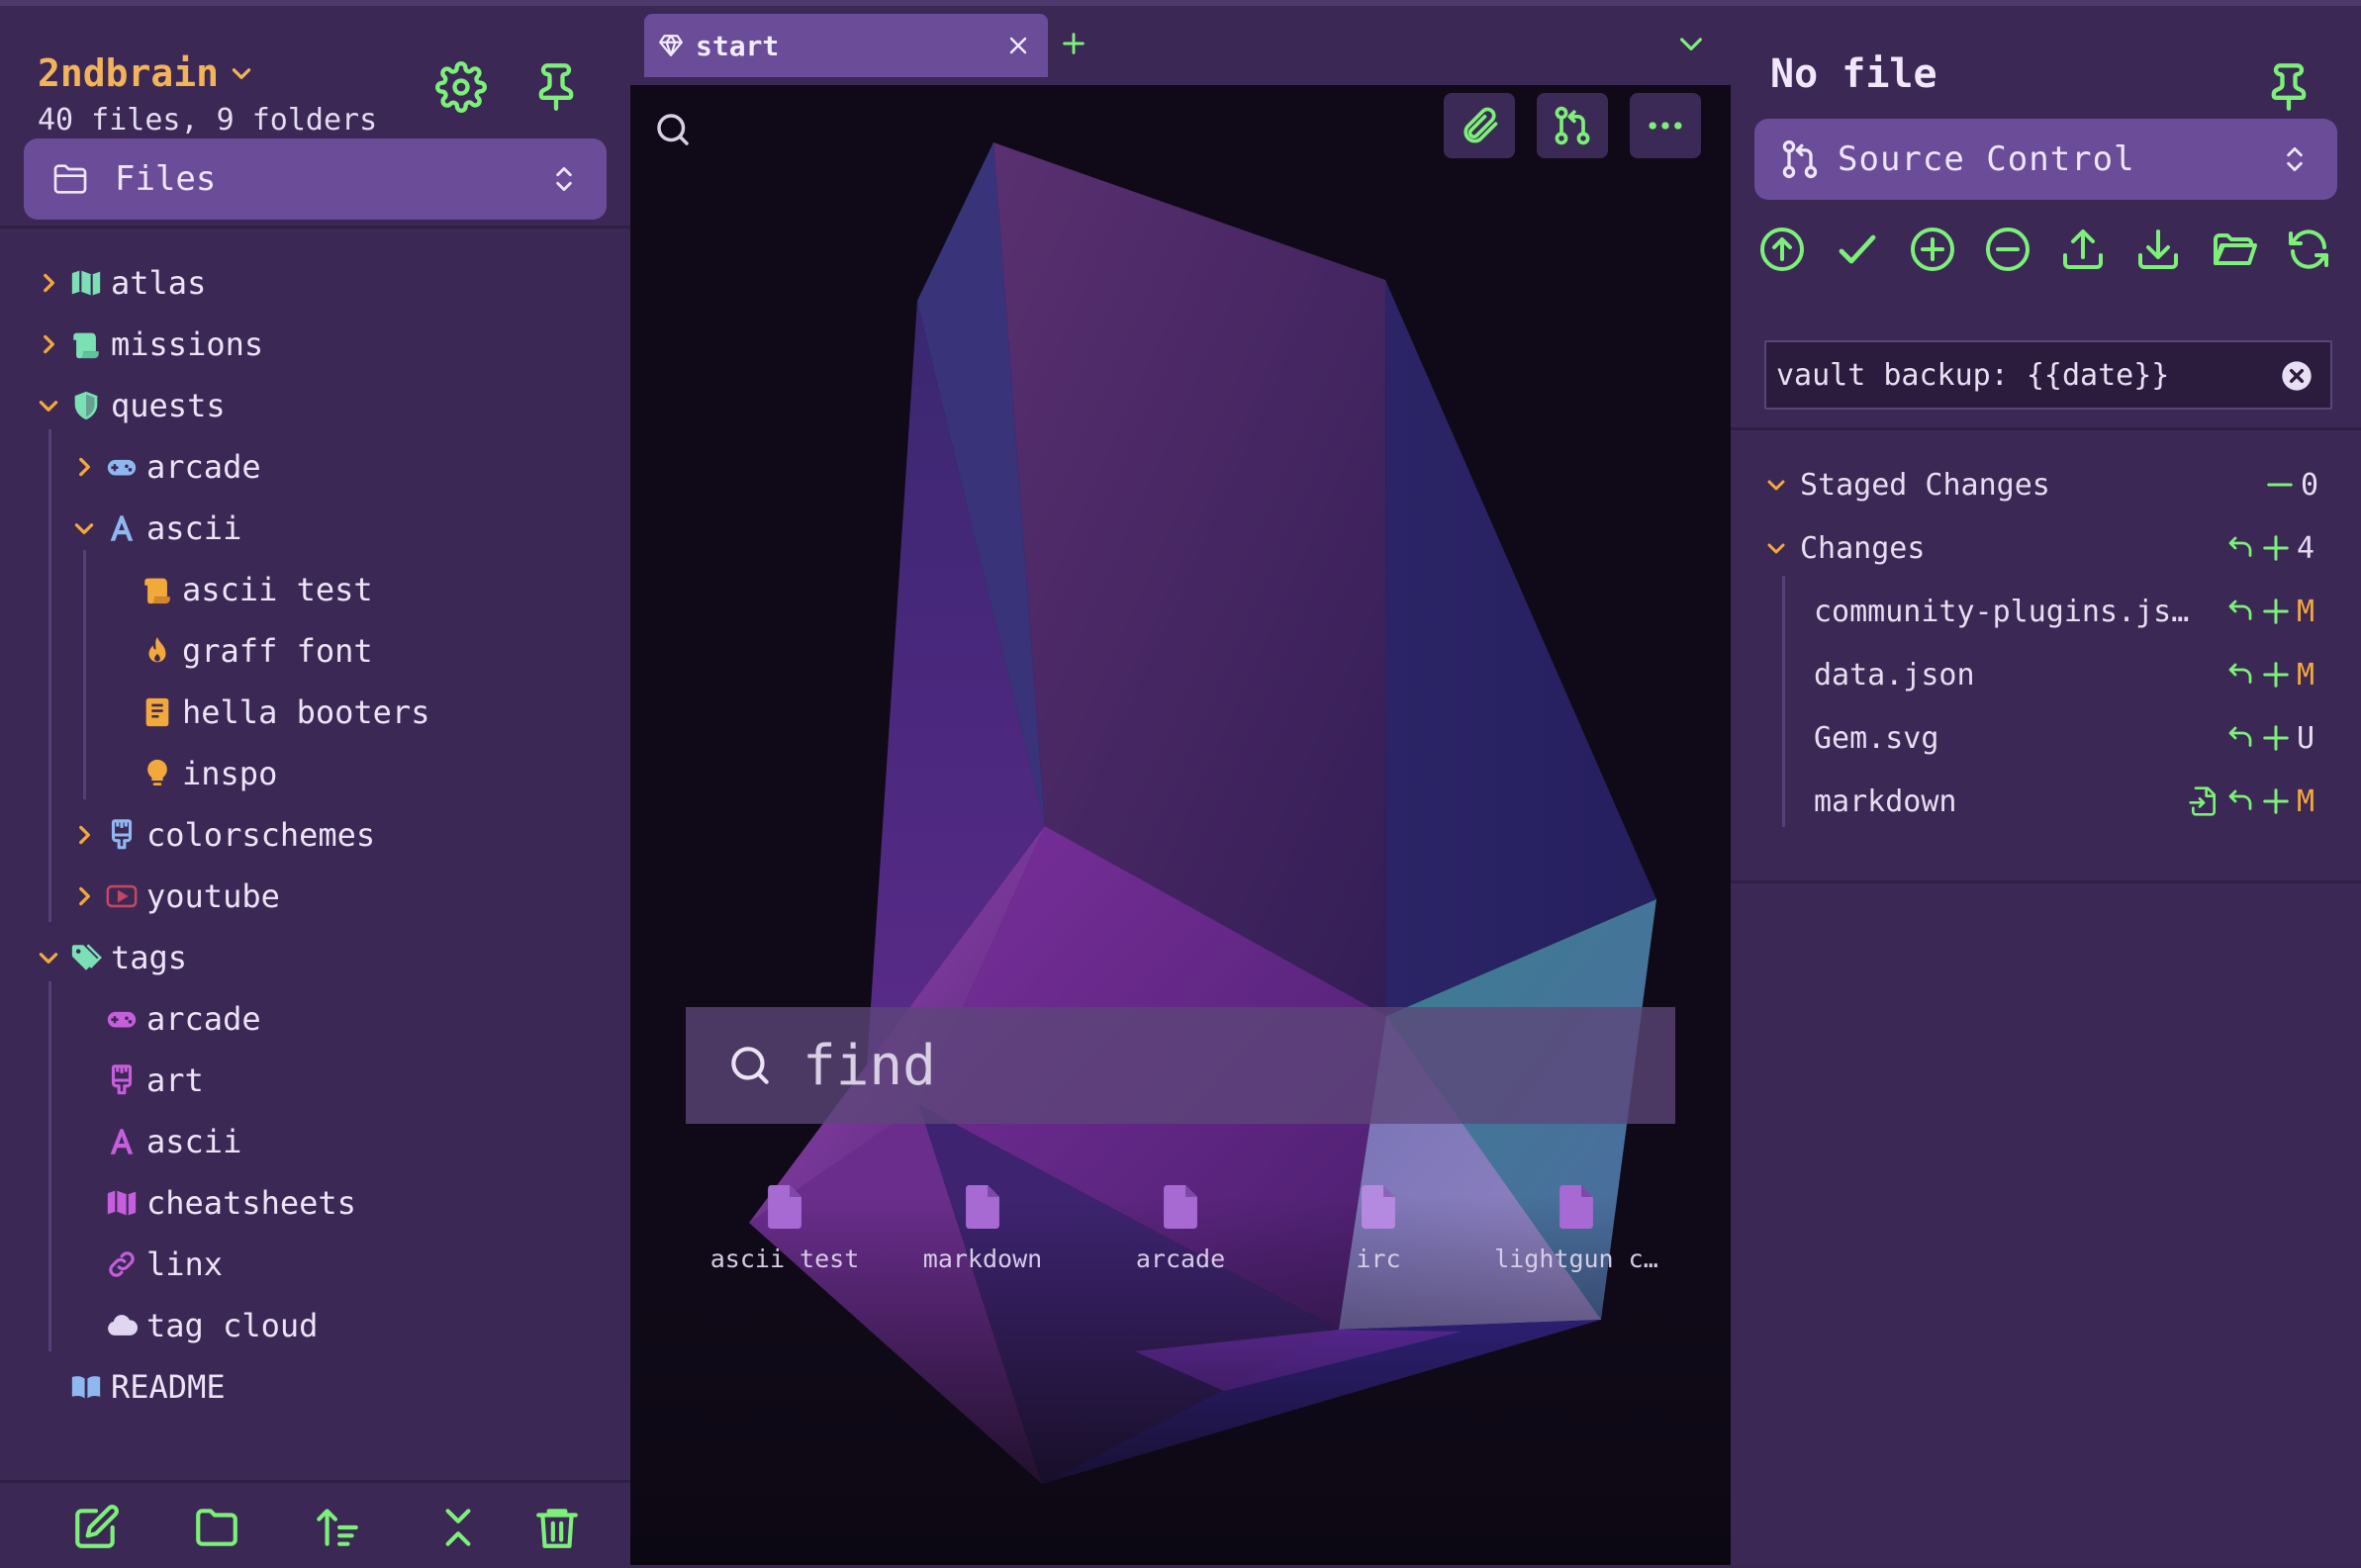 Image resolution: width=2361 pixels, height=1568 pixels. What do you see at coordinates (122, 1264) in the screenshot?
I see `link-icon` at bounding box center [122, 1264].